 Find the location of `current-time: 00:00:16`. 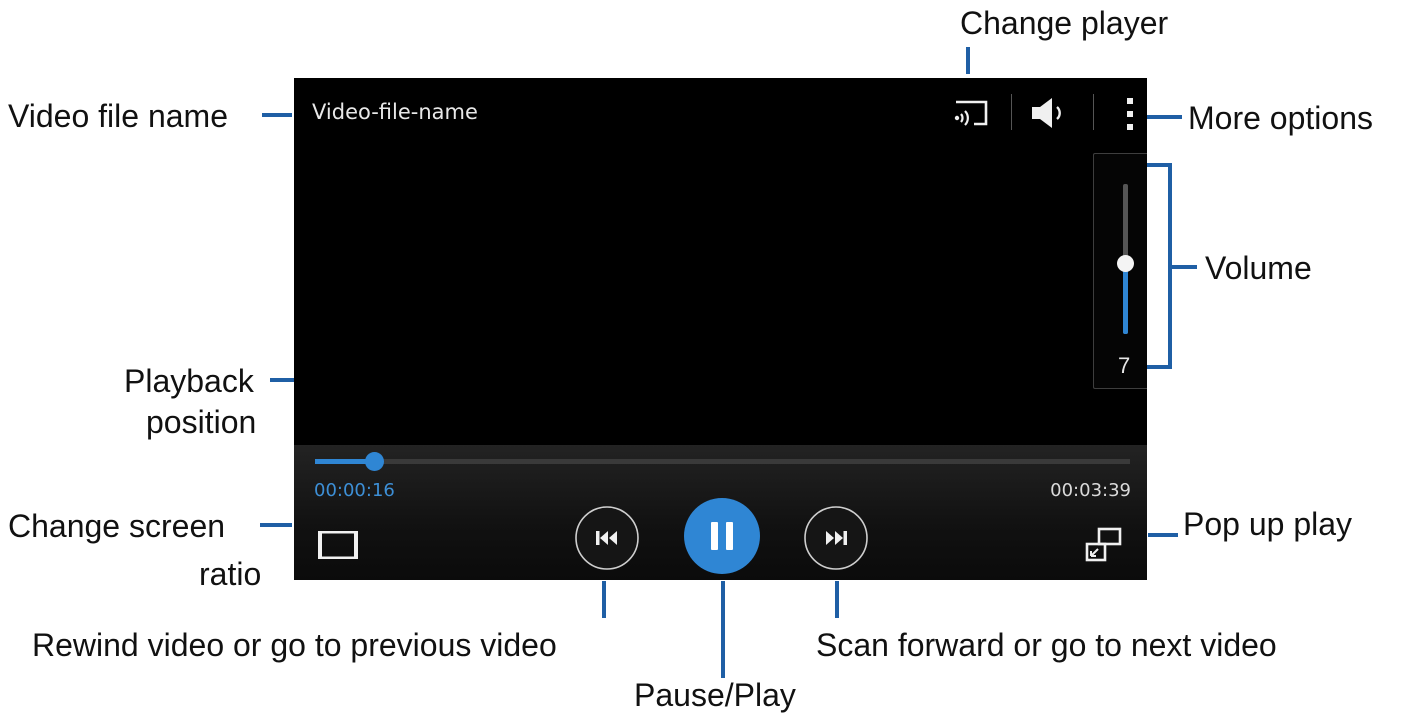

current-time: 00:00:16 is located at coordinates (354, 490).